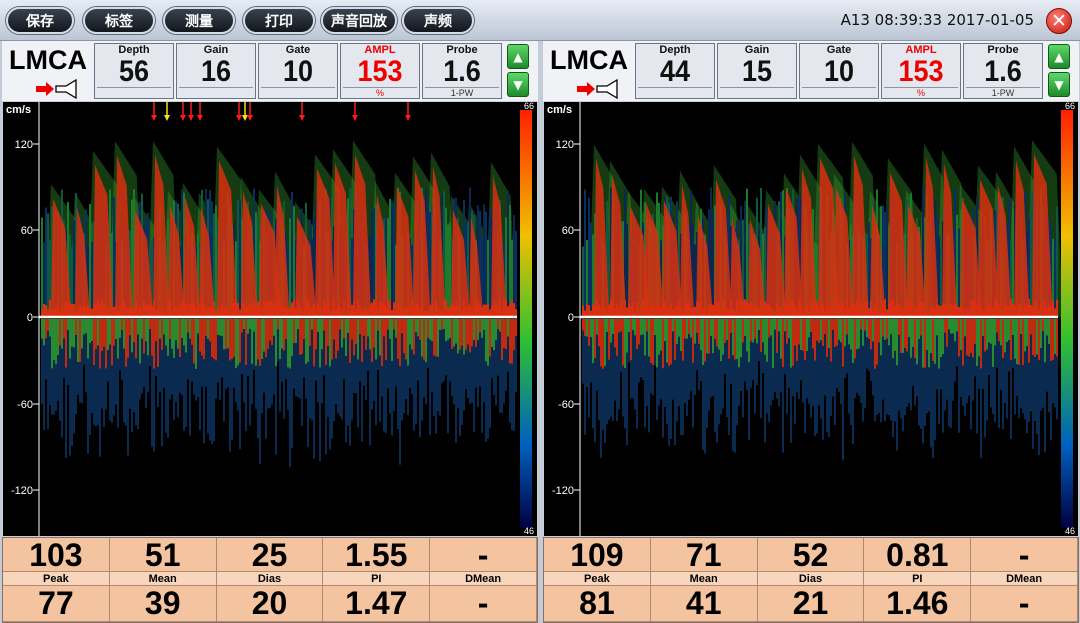  I want to click on dias-value-2: 21, so click(811, 604).